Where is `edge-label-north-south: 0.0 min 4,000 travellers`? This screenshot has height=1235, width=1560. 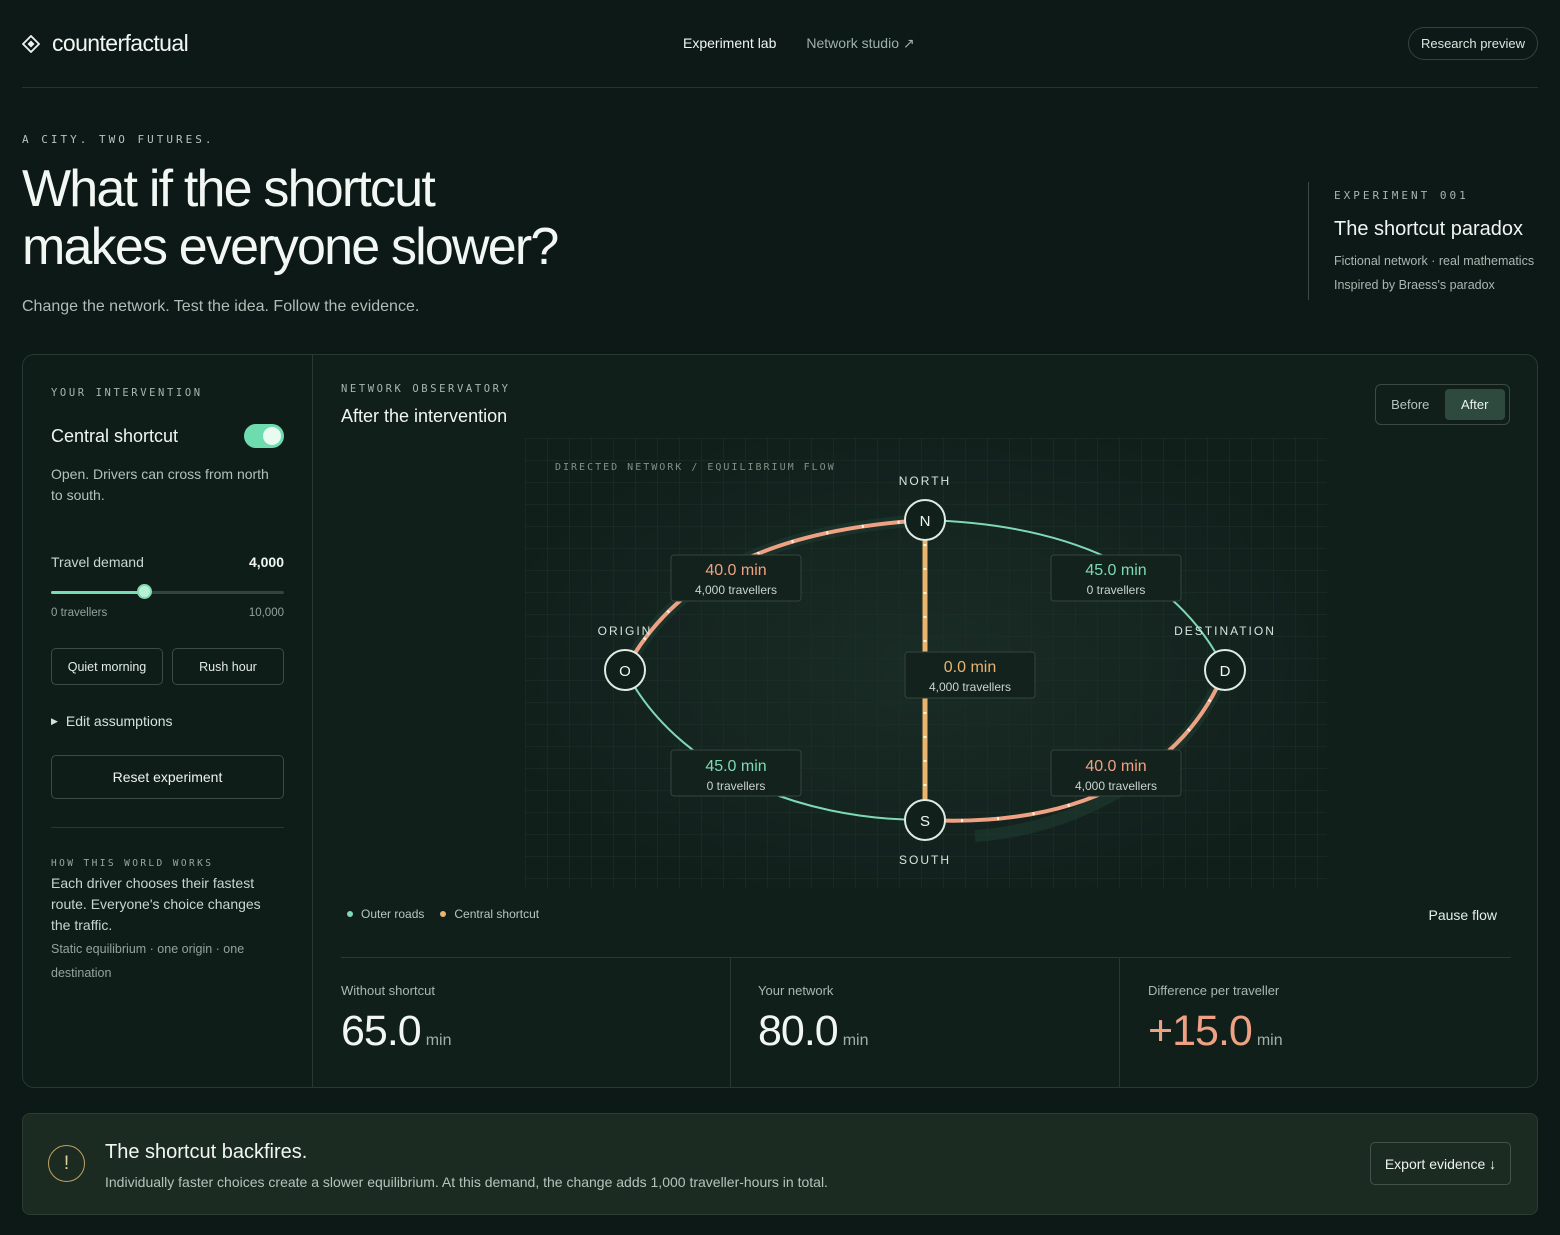
edge-label-north-south: 0.0 min 4,000 travellers is located at coordinates (970, 675).